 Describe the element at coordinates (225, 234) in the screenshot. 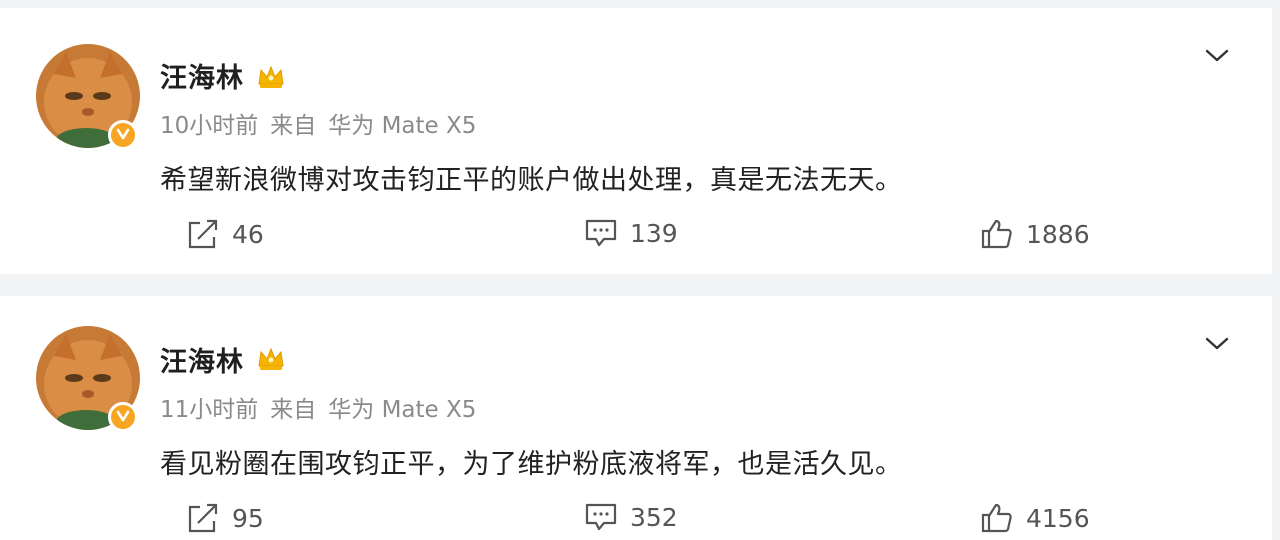

I see `repost-button: 46` at that location.